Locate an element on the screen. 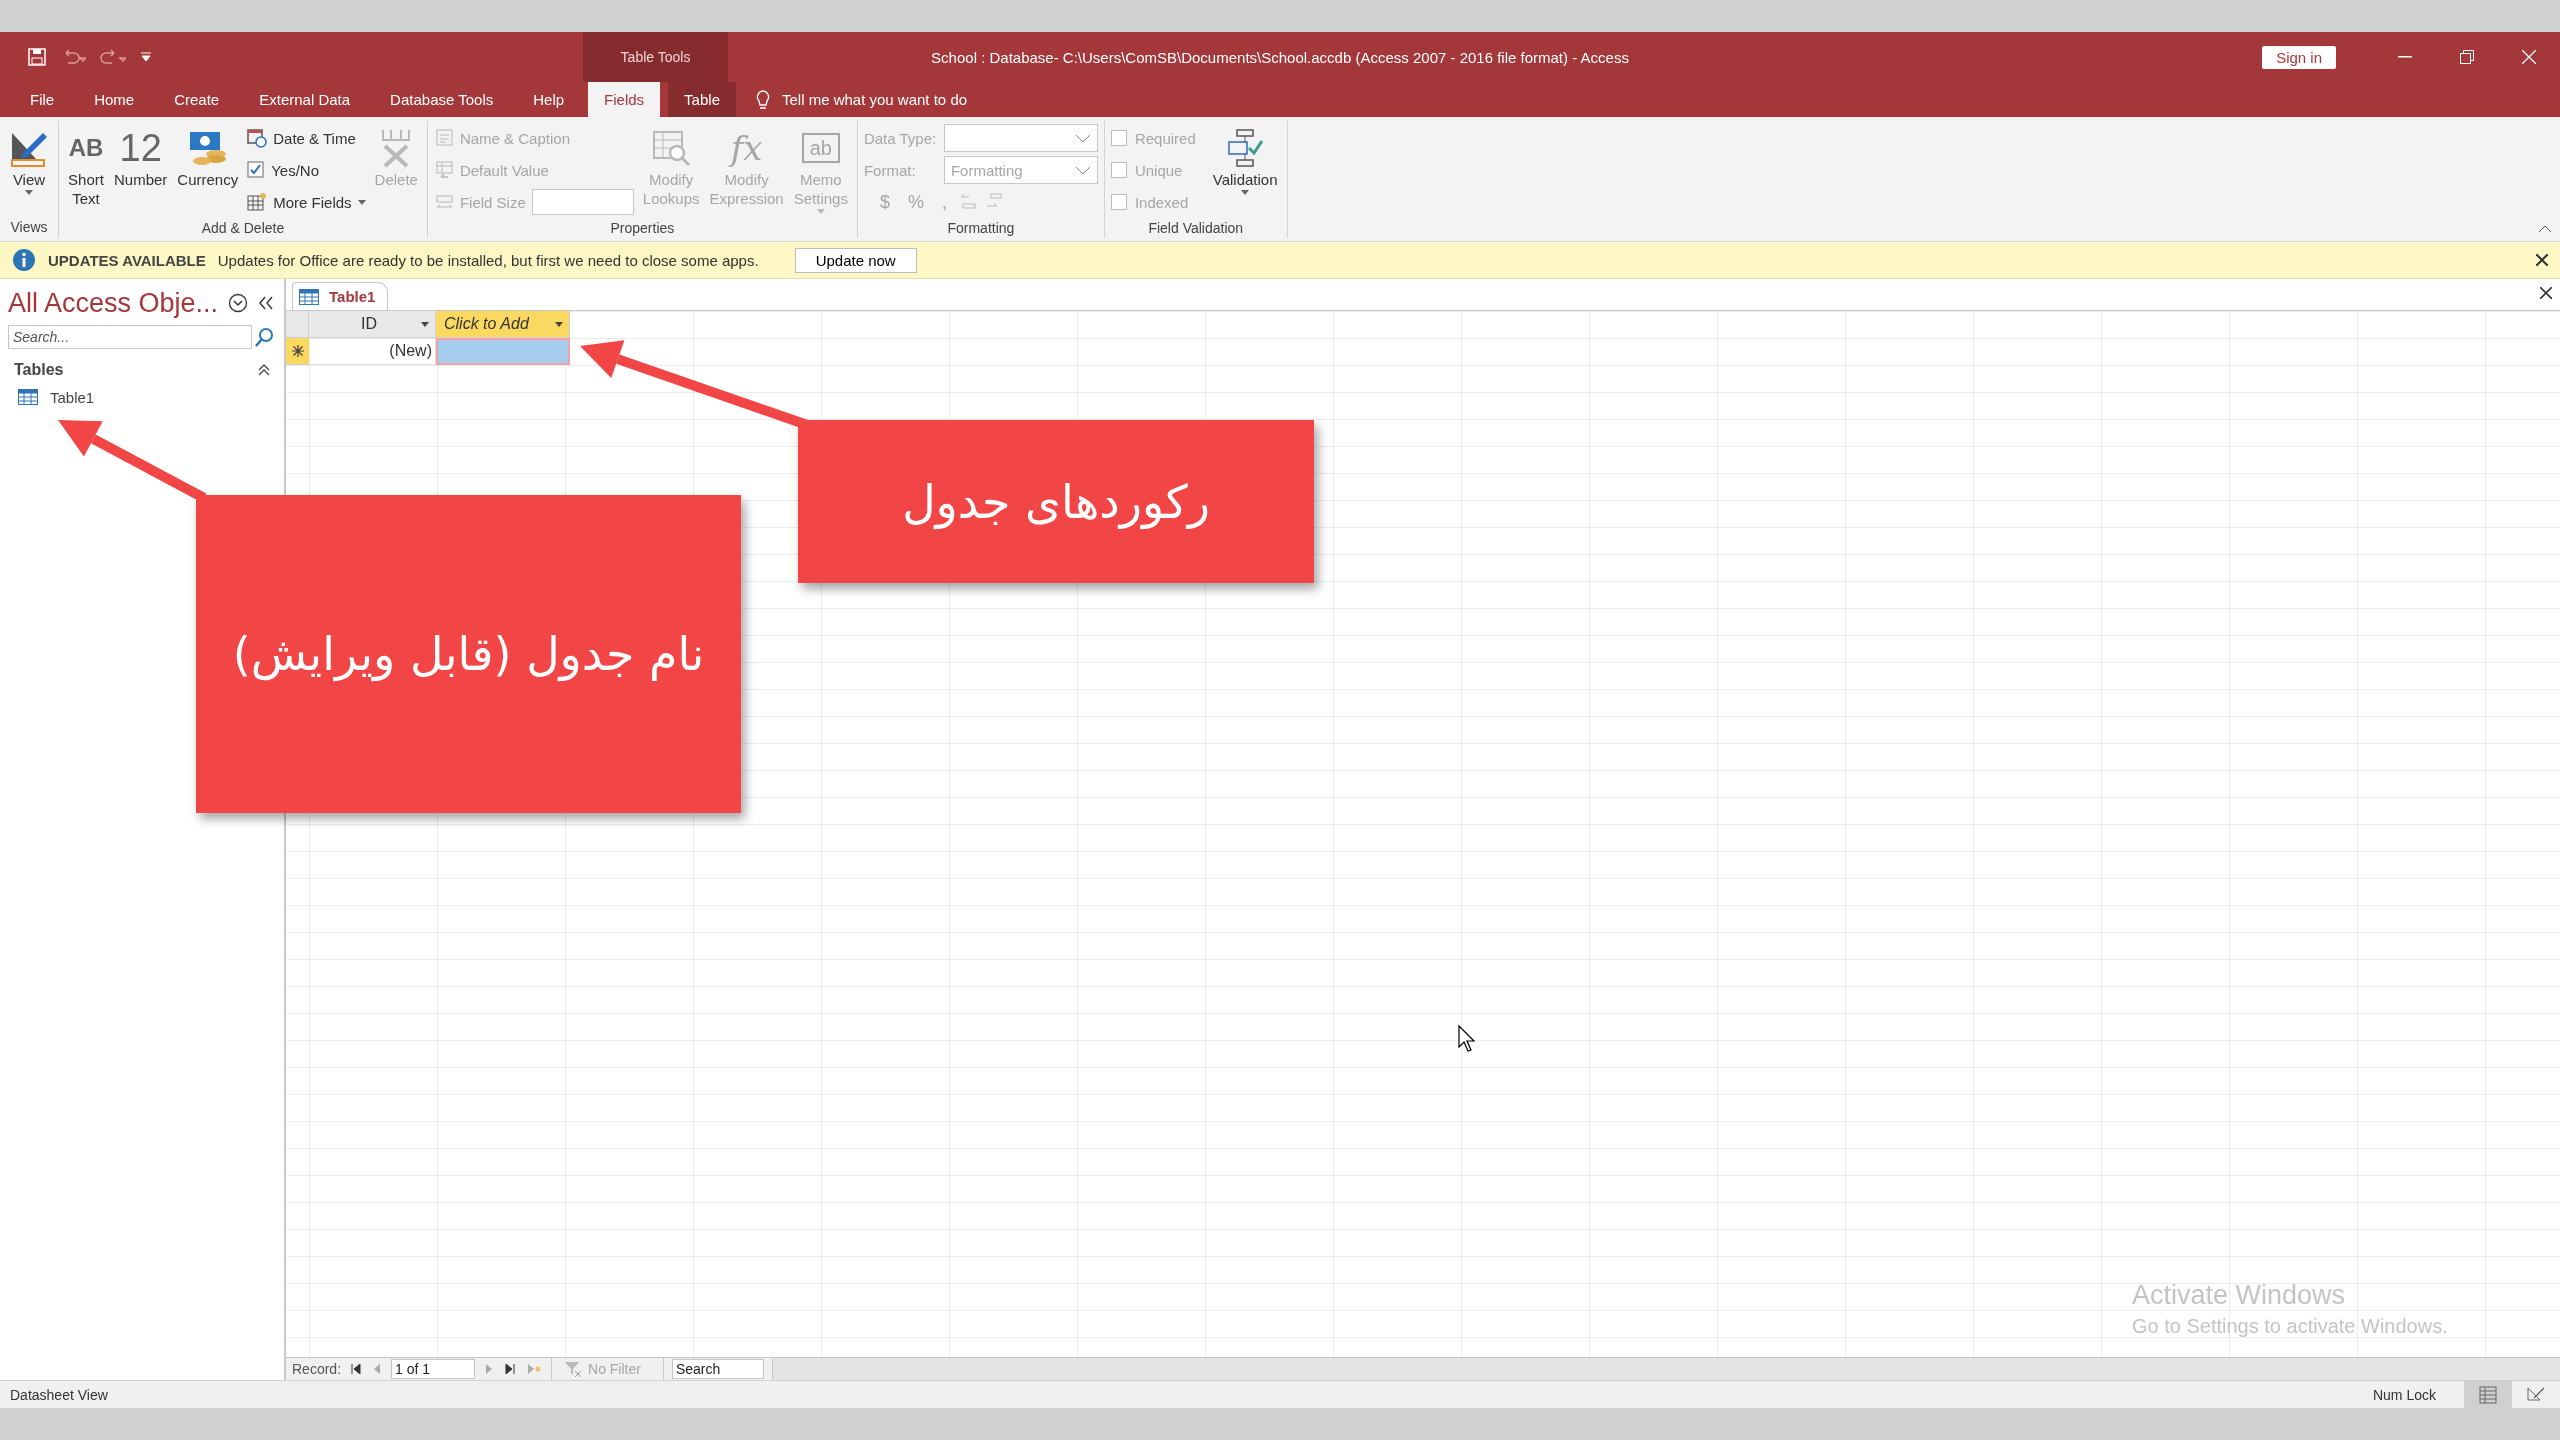 Image resolution: width=2560 pixels, height=1440 pixels. column-header: Click to Add is located at coordinates (503, 324).